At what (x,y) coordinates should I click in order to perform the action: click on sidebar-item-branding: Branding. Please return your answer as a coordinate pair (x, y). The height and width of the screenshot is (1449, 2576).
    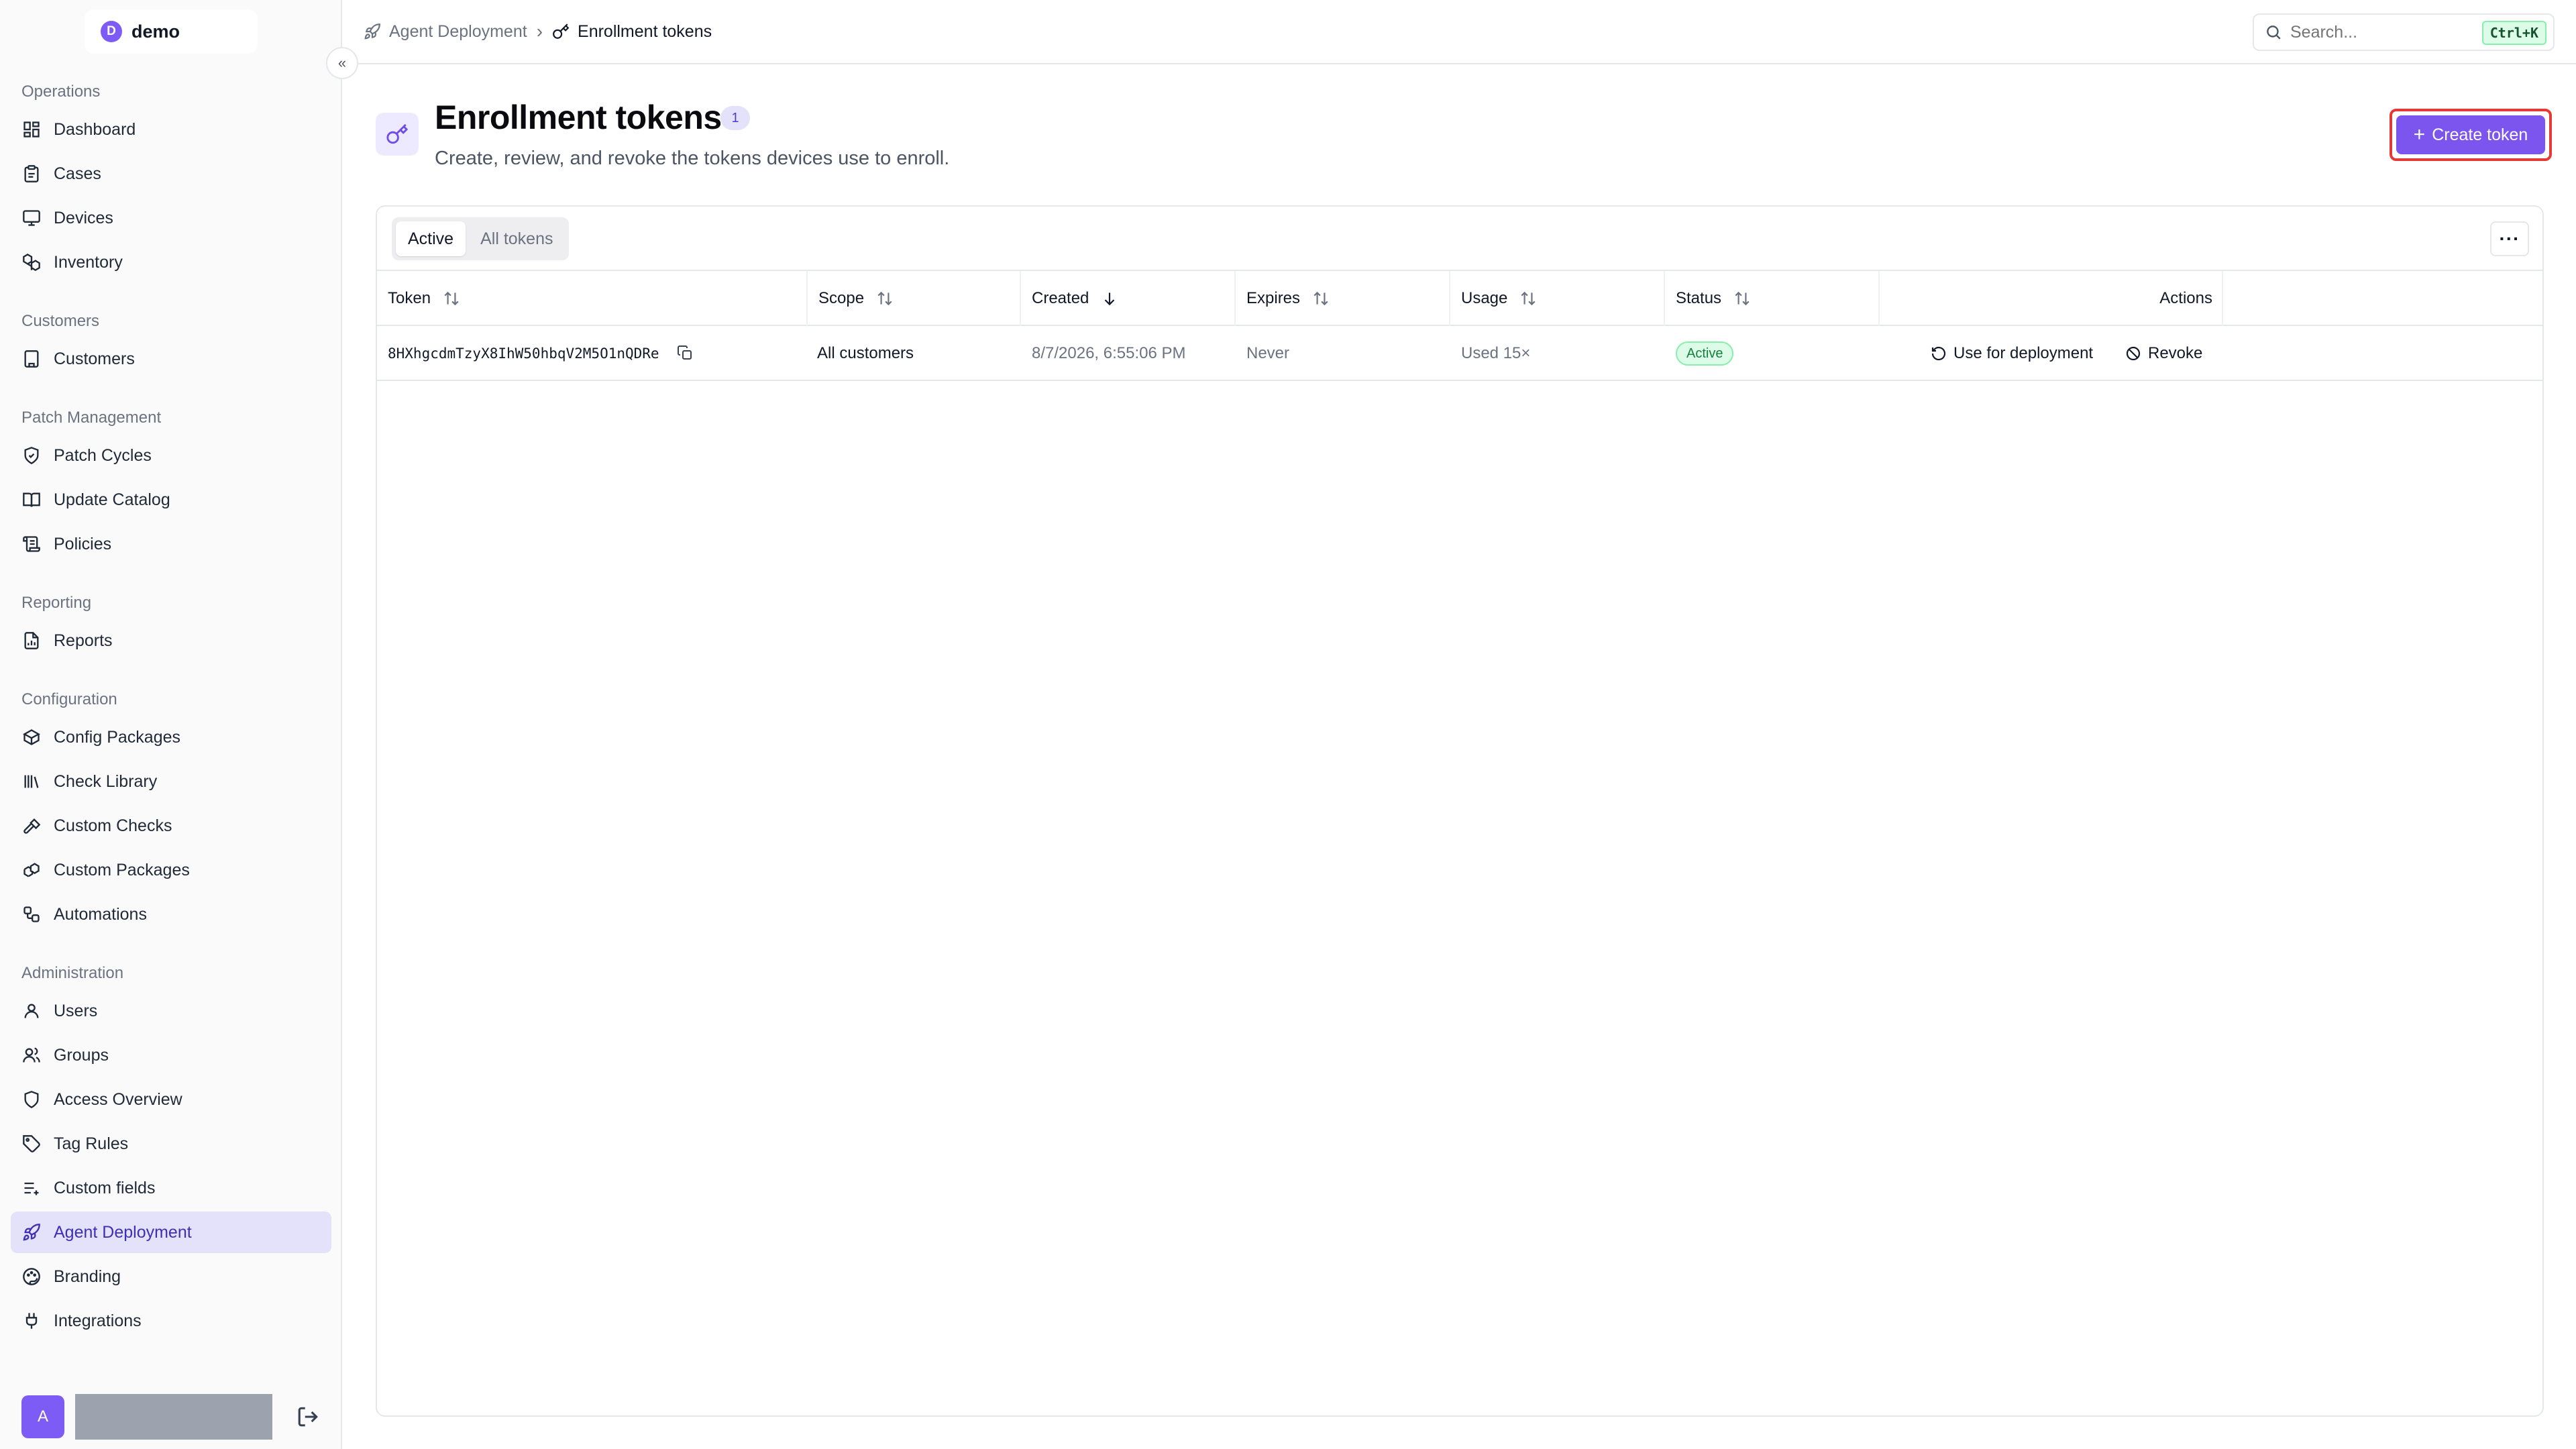
    Looking at the image, I should click on (171, 1276).